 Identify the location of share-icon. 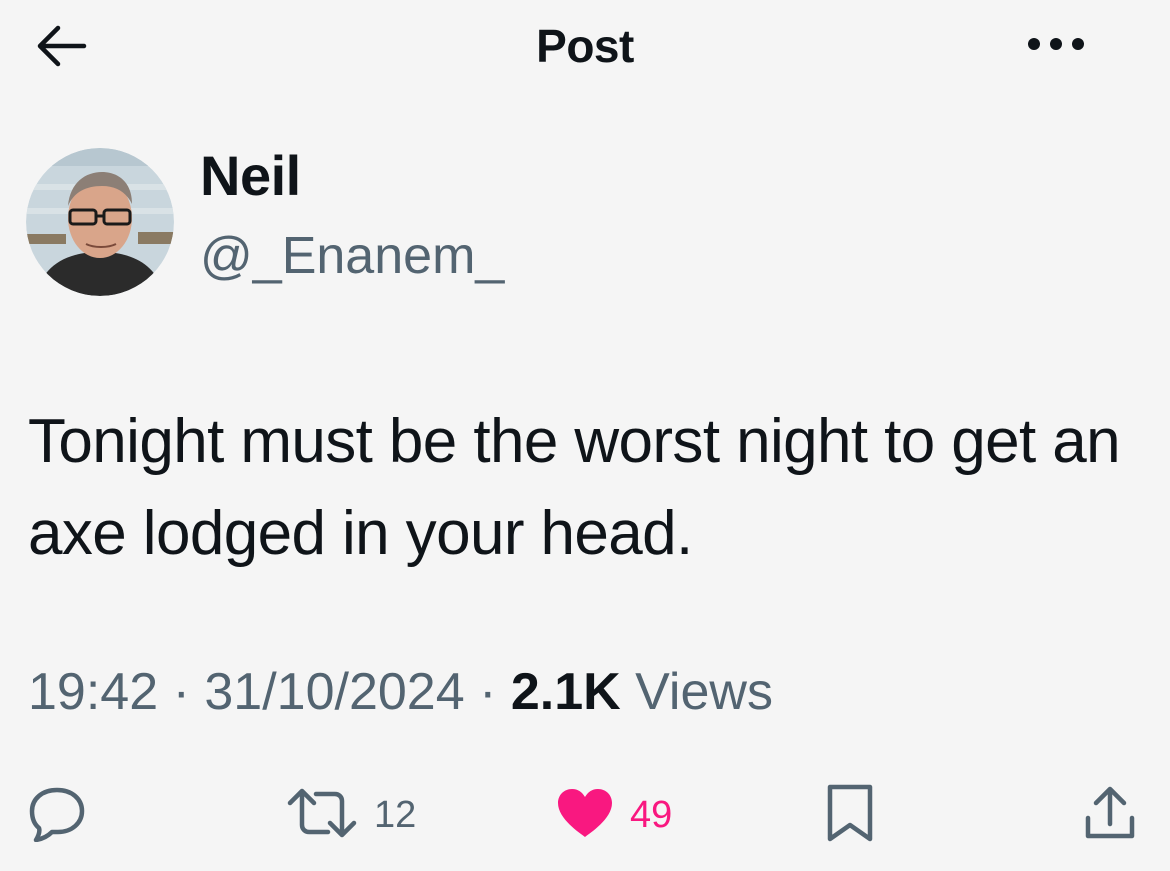
(1110, 815).